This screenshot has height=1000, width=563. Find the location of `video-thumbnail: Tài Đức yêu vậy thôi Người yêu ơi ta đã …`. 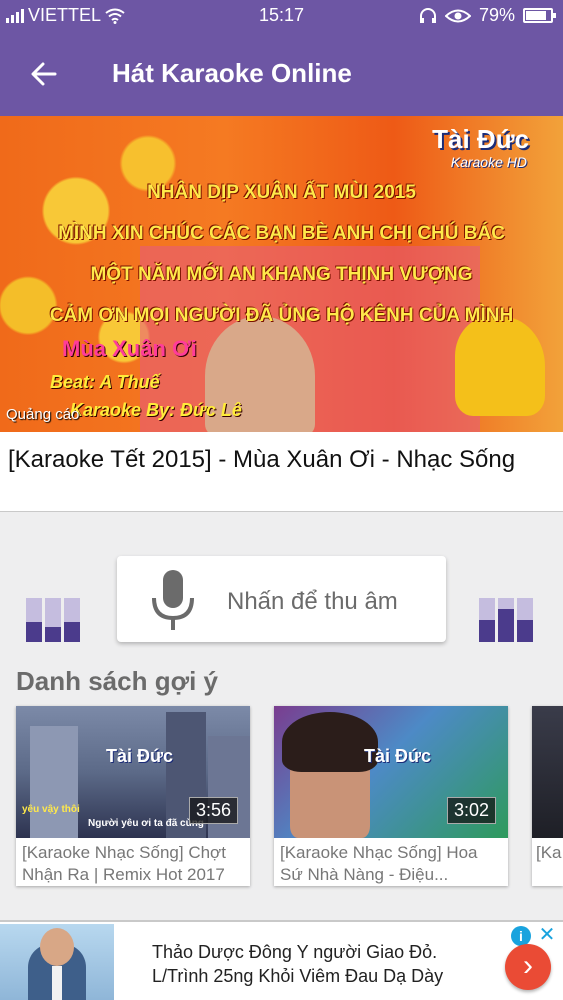

video-thumbnail: Tài Đức yêu vậy thôi Người yêu ơi ta đã … is located at coordinates (133, 772).